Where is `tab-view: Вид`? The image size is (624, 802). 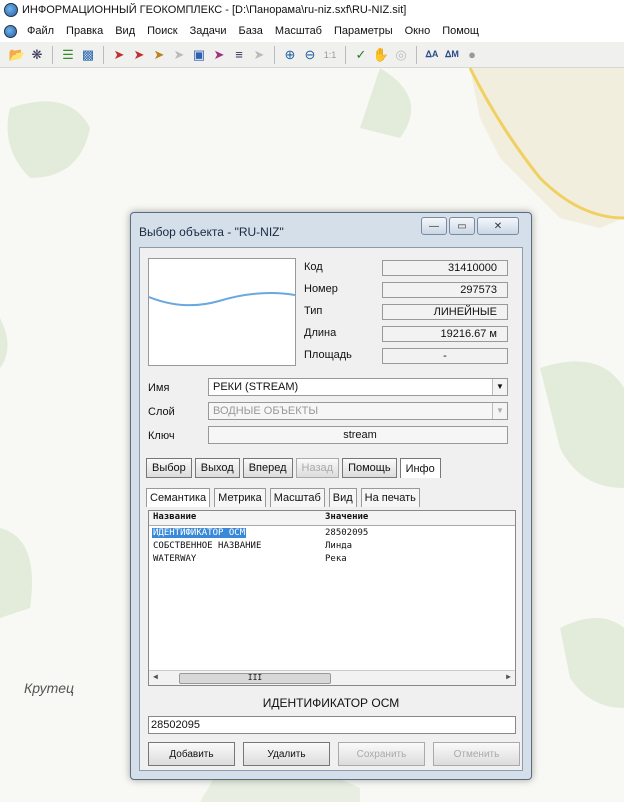 tab-view: Вид is located at coordinates (342, 497).